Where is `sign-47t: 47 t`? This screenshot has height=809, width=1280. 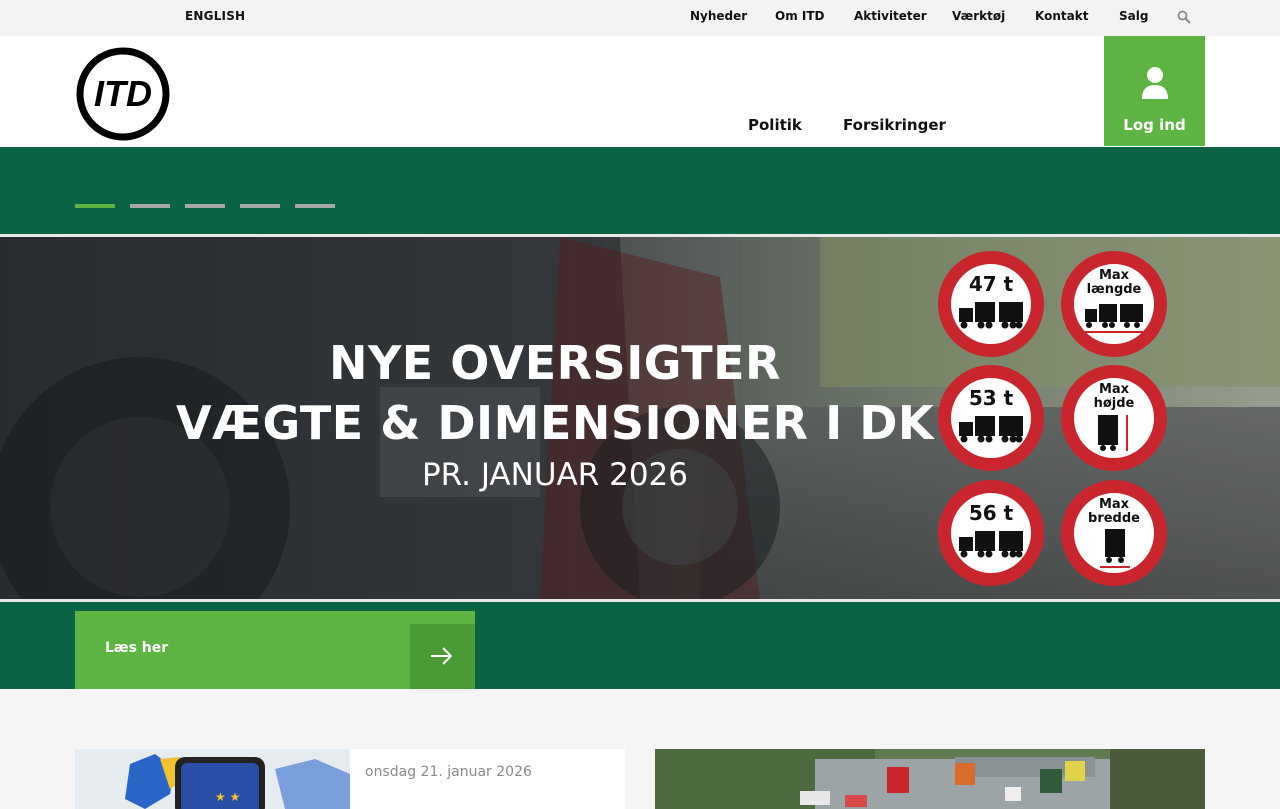
sign-47t: 47 t is located at coordinates (991, 304).